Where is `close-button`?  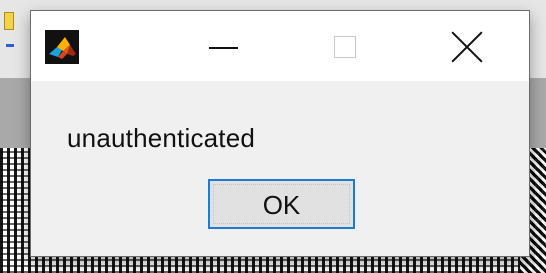
close-button is located at coordinates (467, 46).